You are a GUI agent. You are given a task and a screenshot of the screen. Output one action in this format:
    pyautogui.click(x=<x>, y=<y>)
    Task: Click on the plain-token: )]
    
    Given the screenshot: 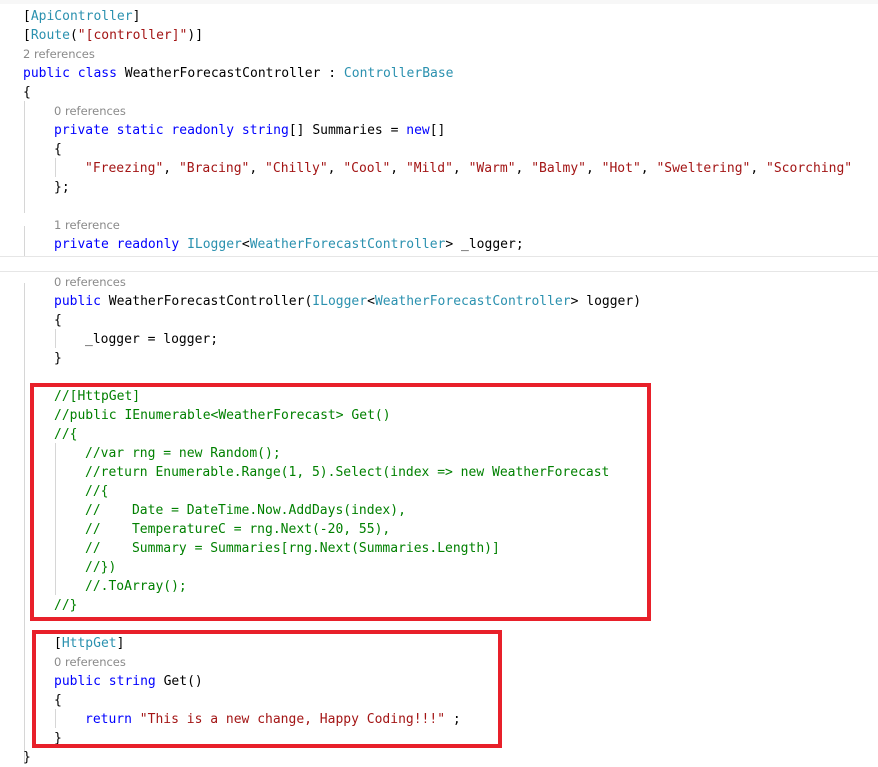 What is the action you would take?
    pyautogui.click(x=195, y=35)
    